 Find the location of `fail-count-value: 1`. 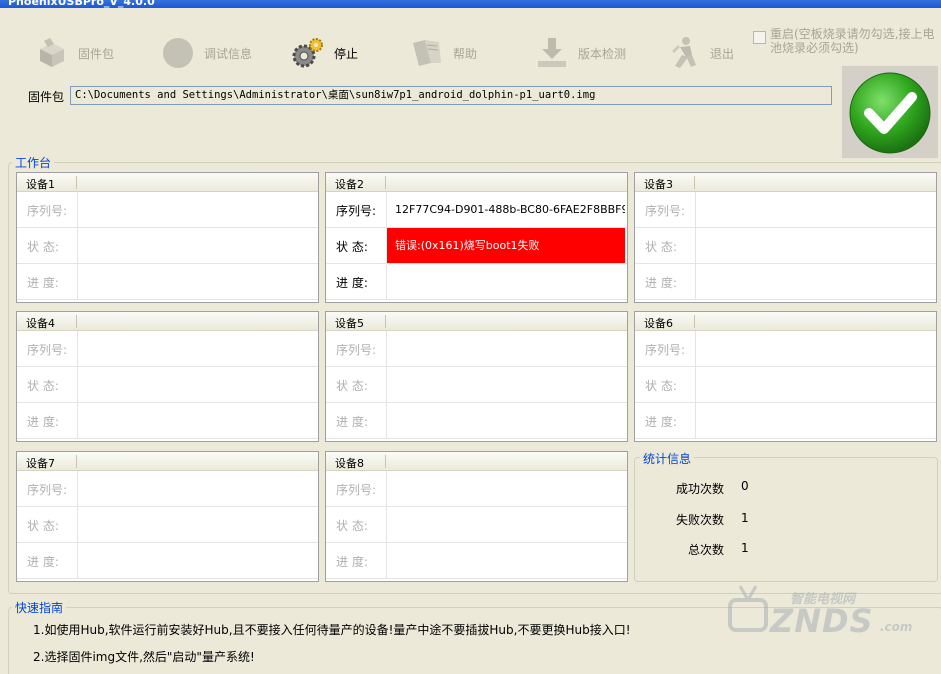

fail-count-value: 1 is located at coordinates (745, 518).